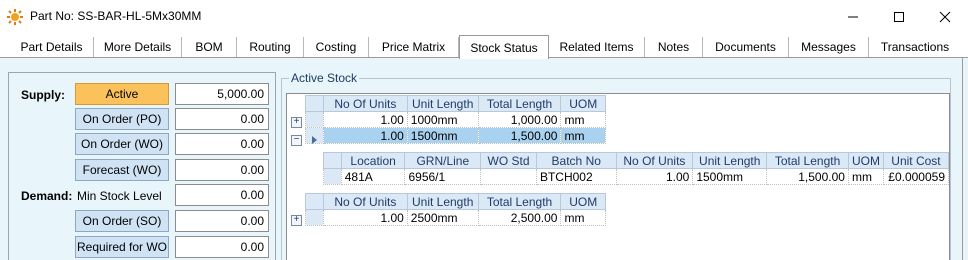  I want to click on col-detail-no-of-units: No Of Units, so click(654, 160).